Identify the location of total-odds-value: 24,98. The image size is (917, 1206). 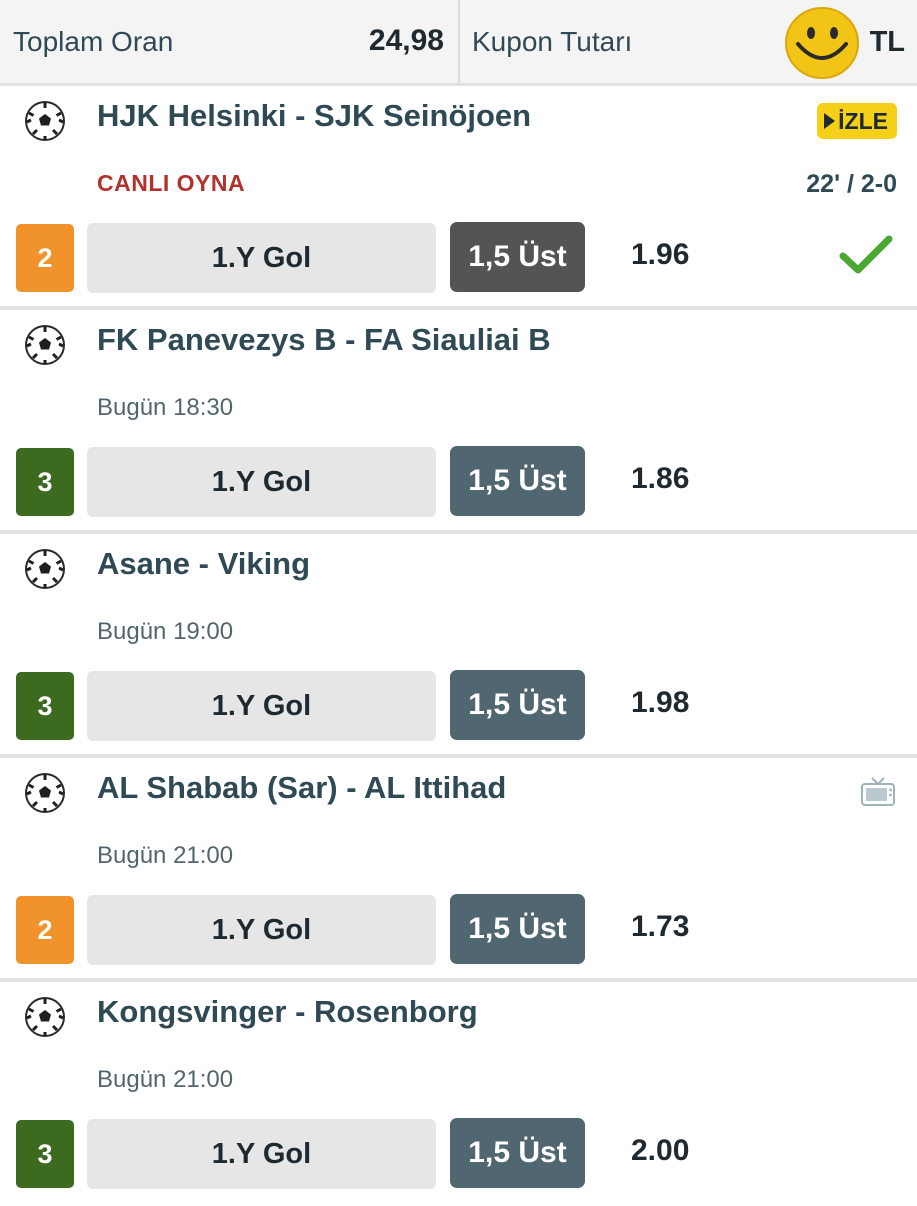
(406, 40).